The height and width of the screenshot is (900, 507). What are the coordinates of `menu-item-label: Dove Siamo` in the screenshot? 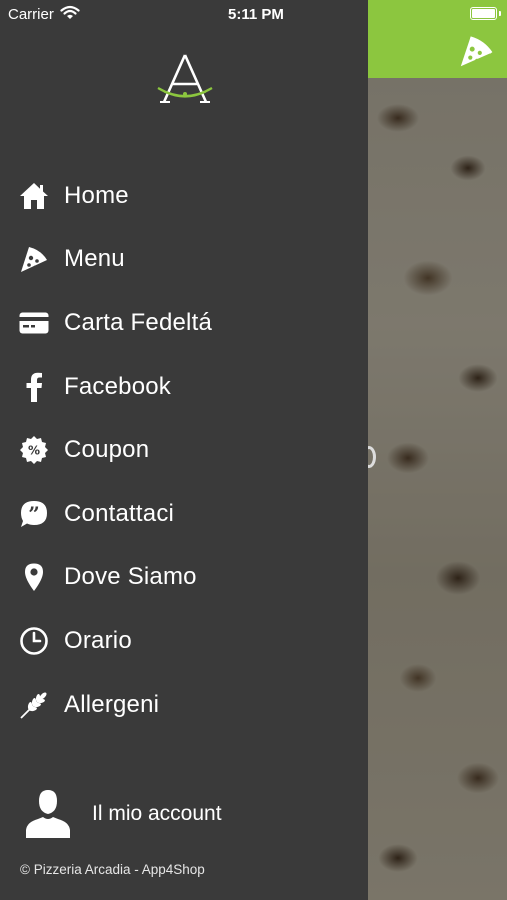 It's located at (130, 577).